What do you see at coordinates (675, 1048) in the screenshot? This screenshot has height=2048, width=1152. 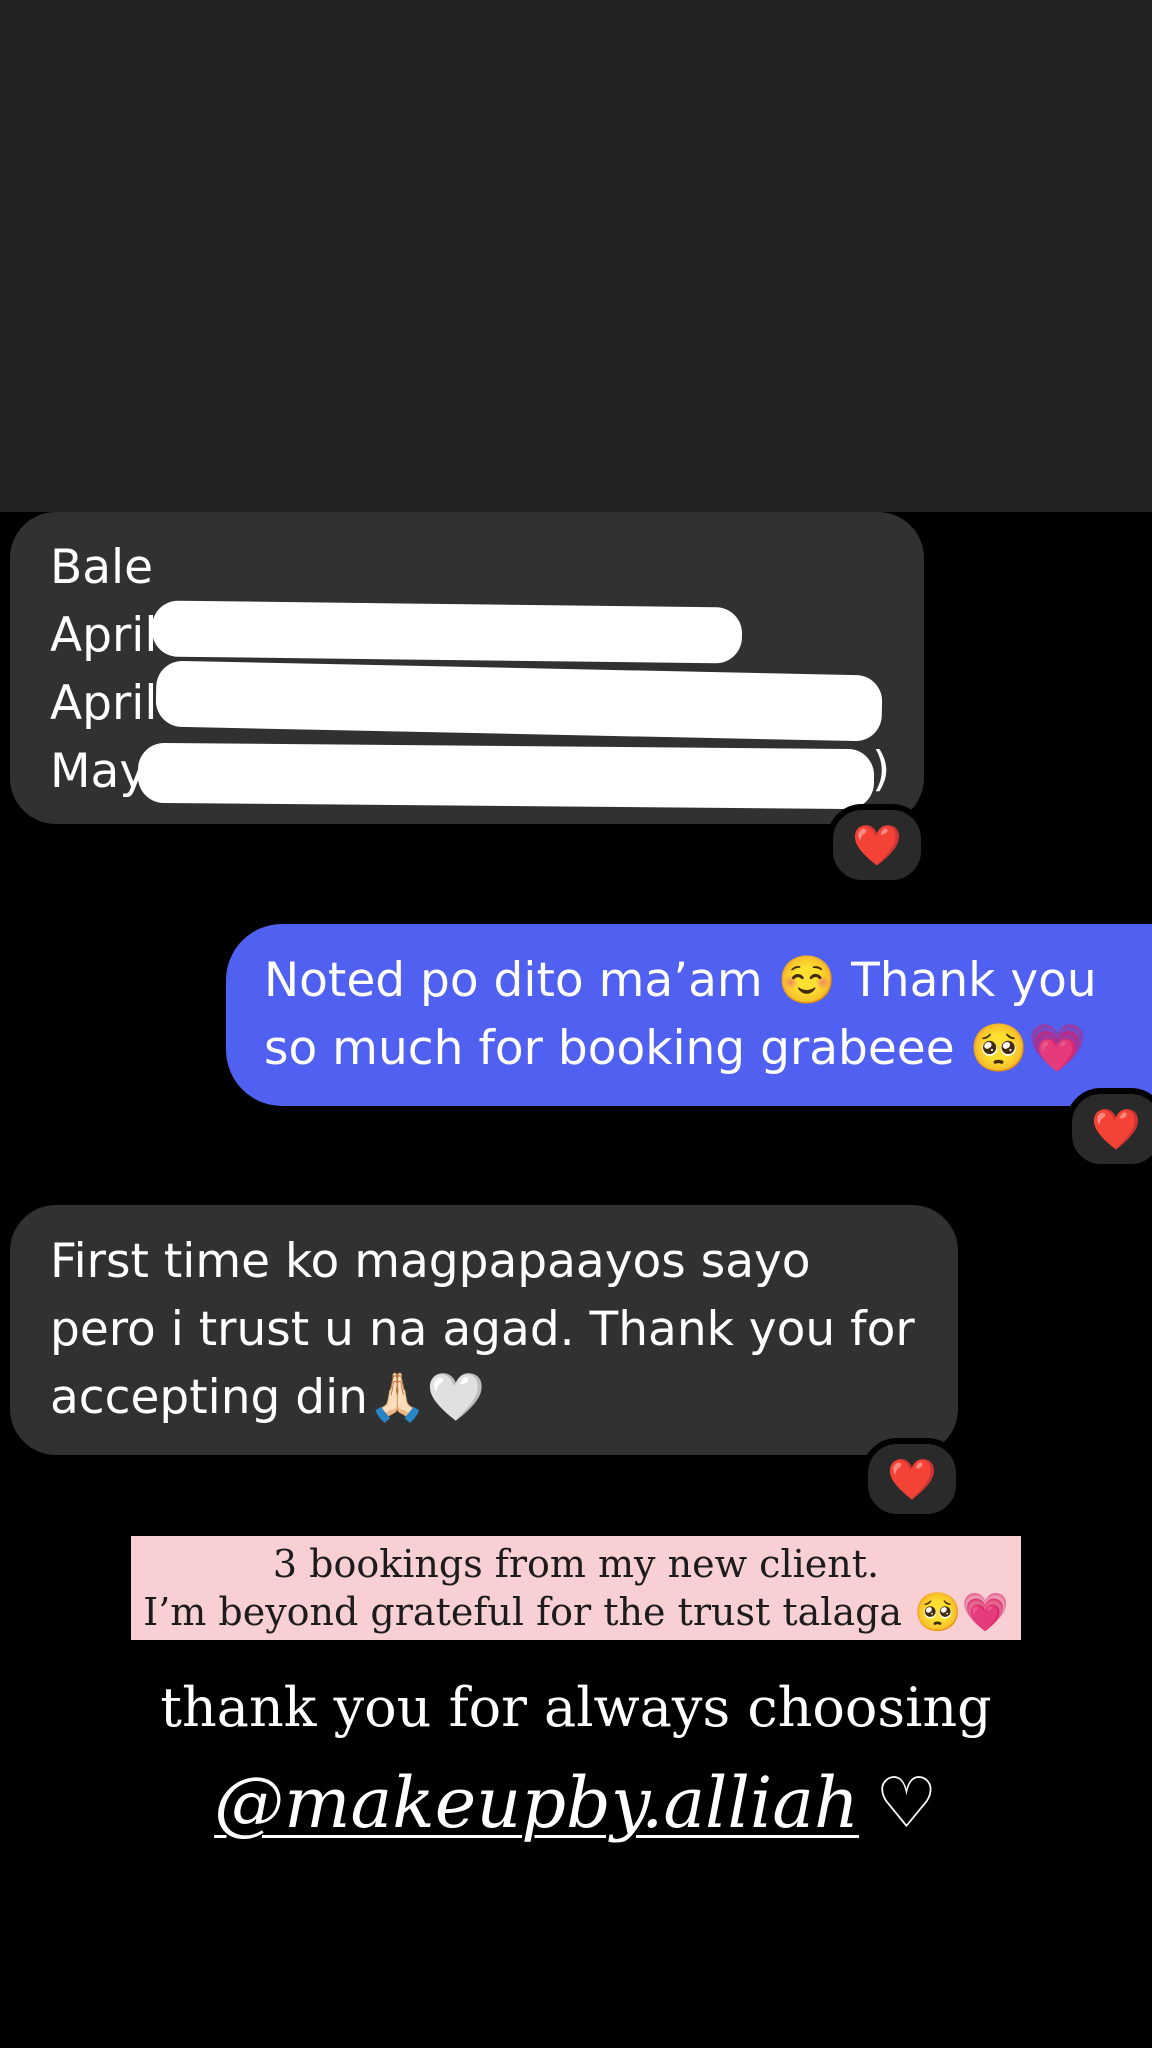 I see `message-text: so much for booking grabeee 🥺💗` at bounding box center [675, 1048].